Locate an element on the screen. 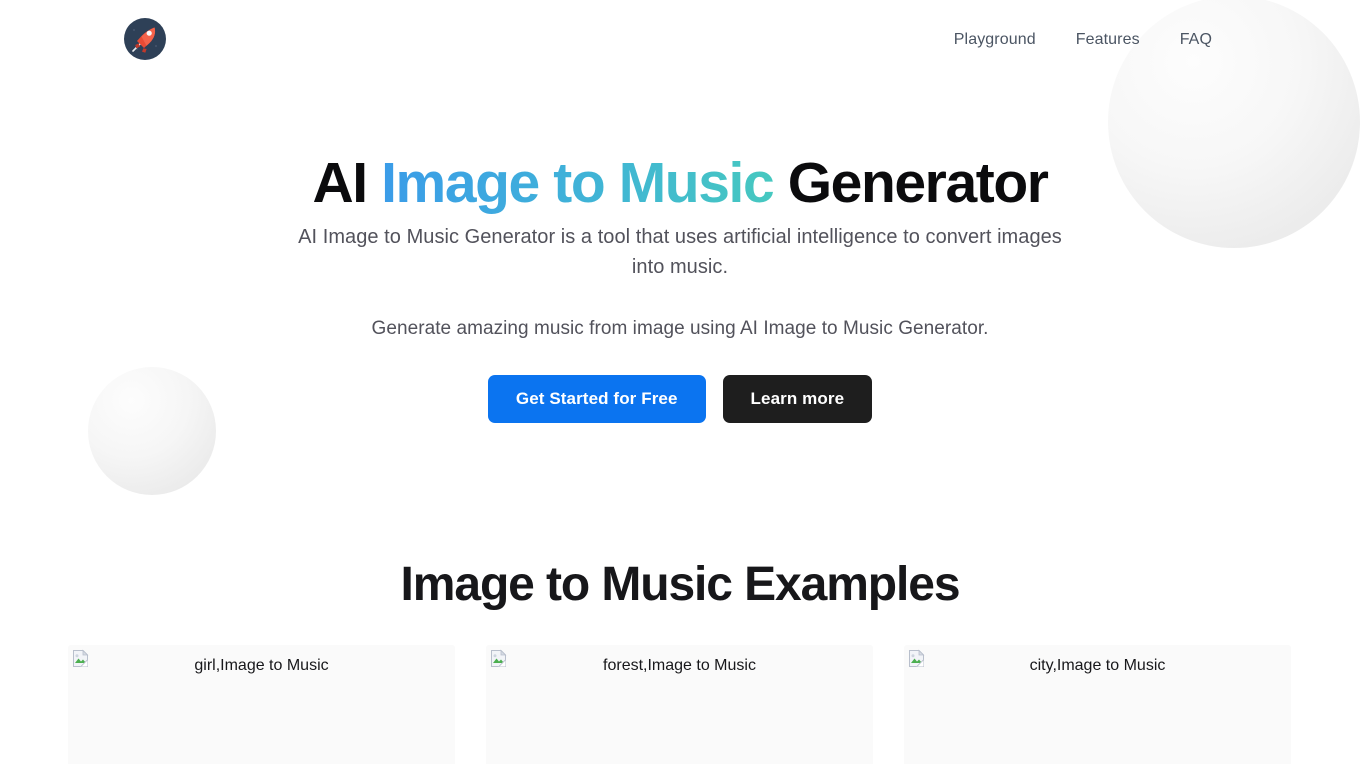 The image size is (1360, 764). rocket-logo-icon is located at coordinates (145, 39).